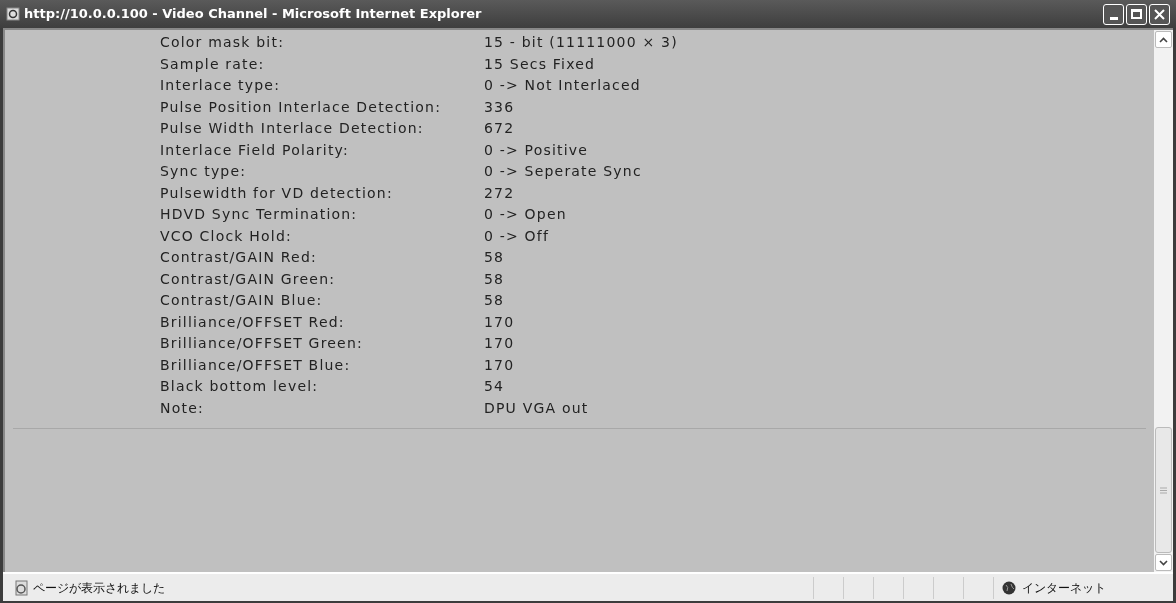 The height and width of the screenshot is (603, 1176). What do you see at coordinates (499, 107) in the screenshot?
I see `field-value: 336` at bounding box center [499, 107].